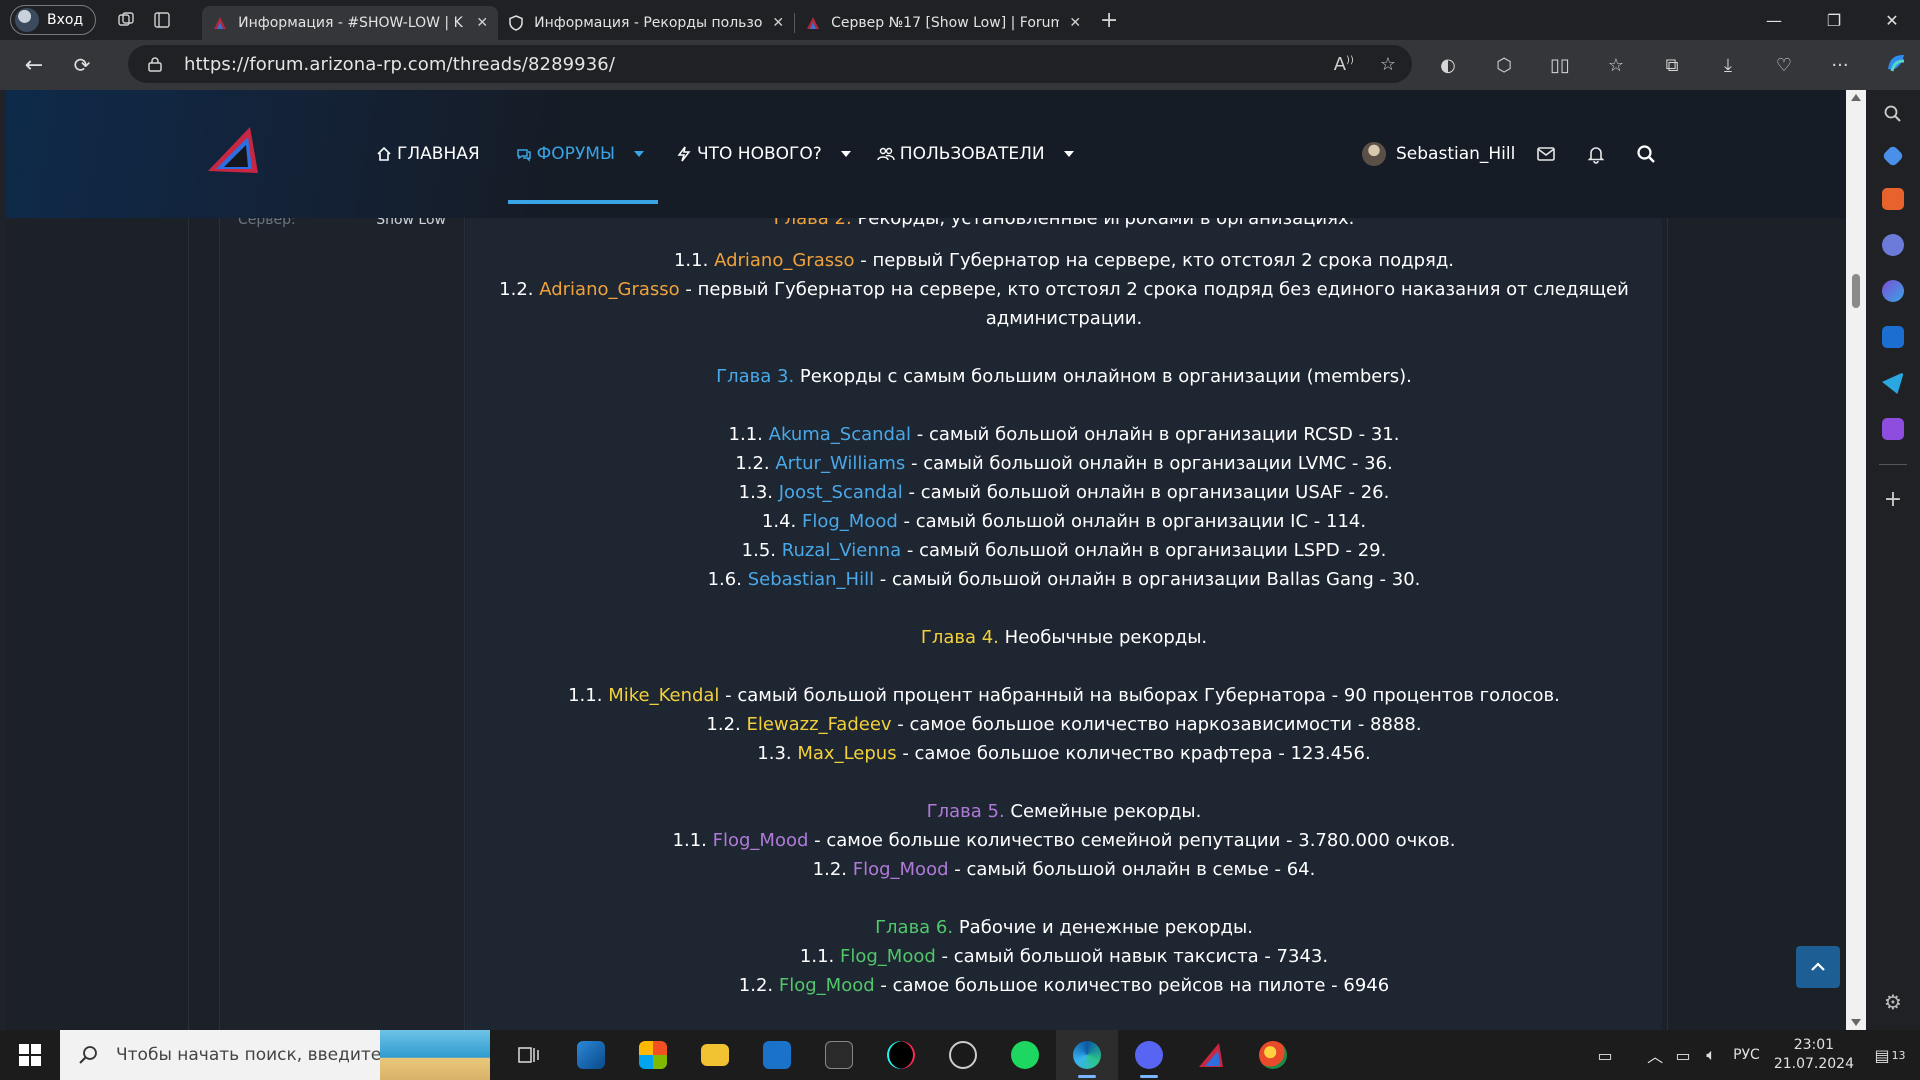 The image size is (1920, 1080). Describe the element at coordinates (1814, 1055) in the screenshot. I see `clock: 23:01 21.07.2024` at that location.